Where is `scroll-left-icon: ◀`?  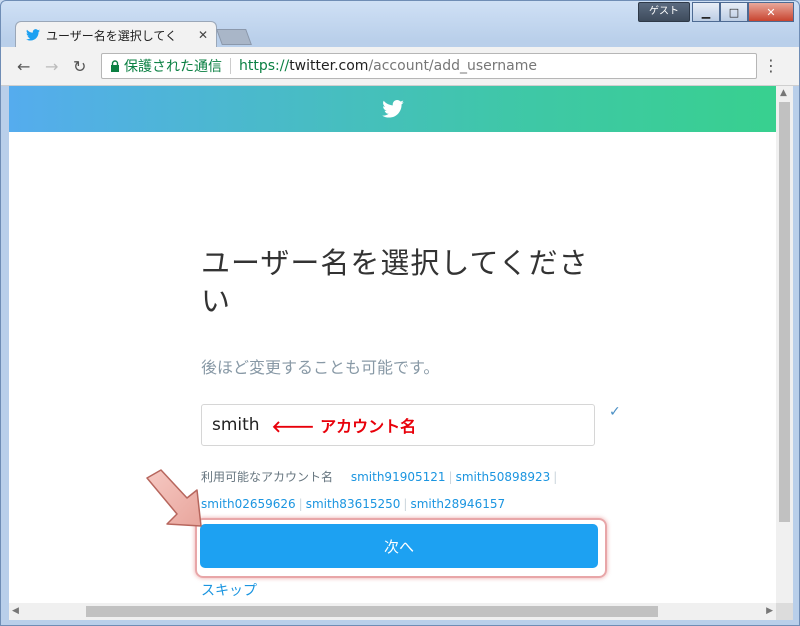 scroll-left-icon: ◀ is located at coordinates (15, 611).